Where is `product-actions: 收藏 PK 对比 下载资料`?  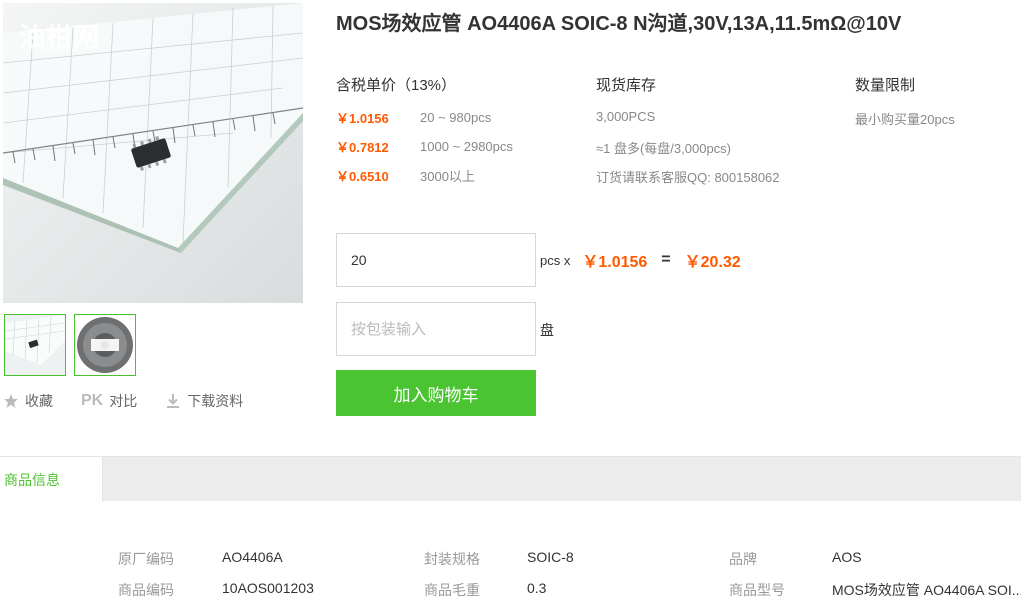 product-actions: 收藏 PK 对比 下载资料 is located at coordinates (137, 401).